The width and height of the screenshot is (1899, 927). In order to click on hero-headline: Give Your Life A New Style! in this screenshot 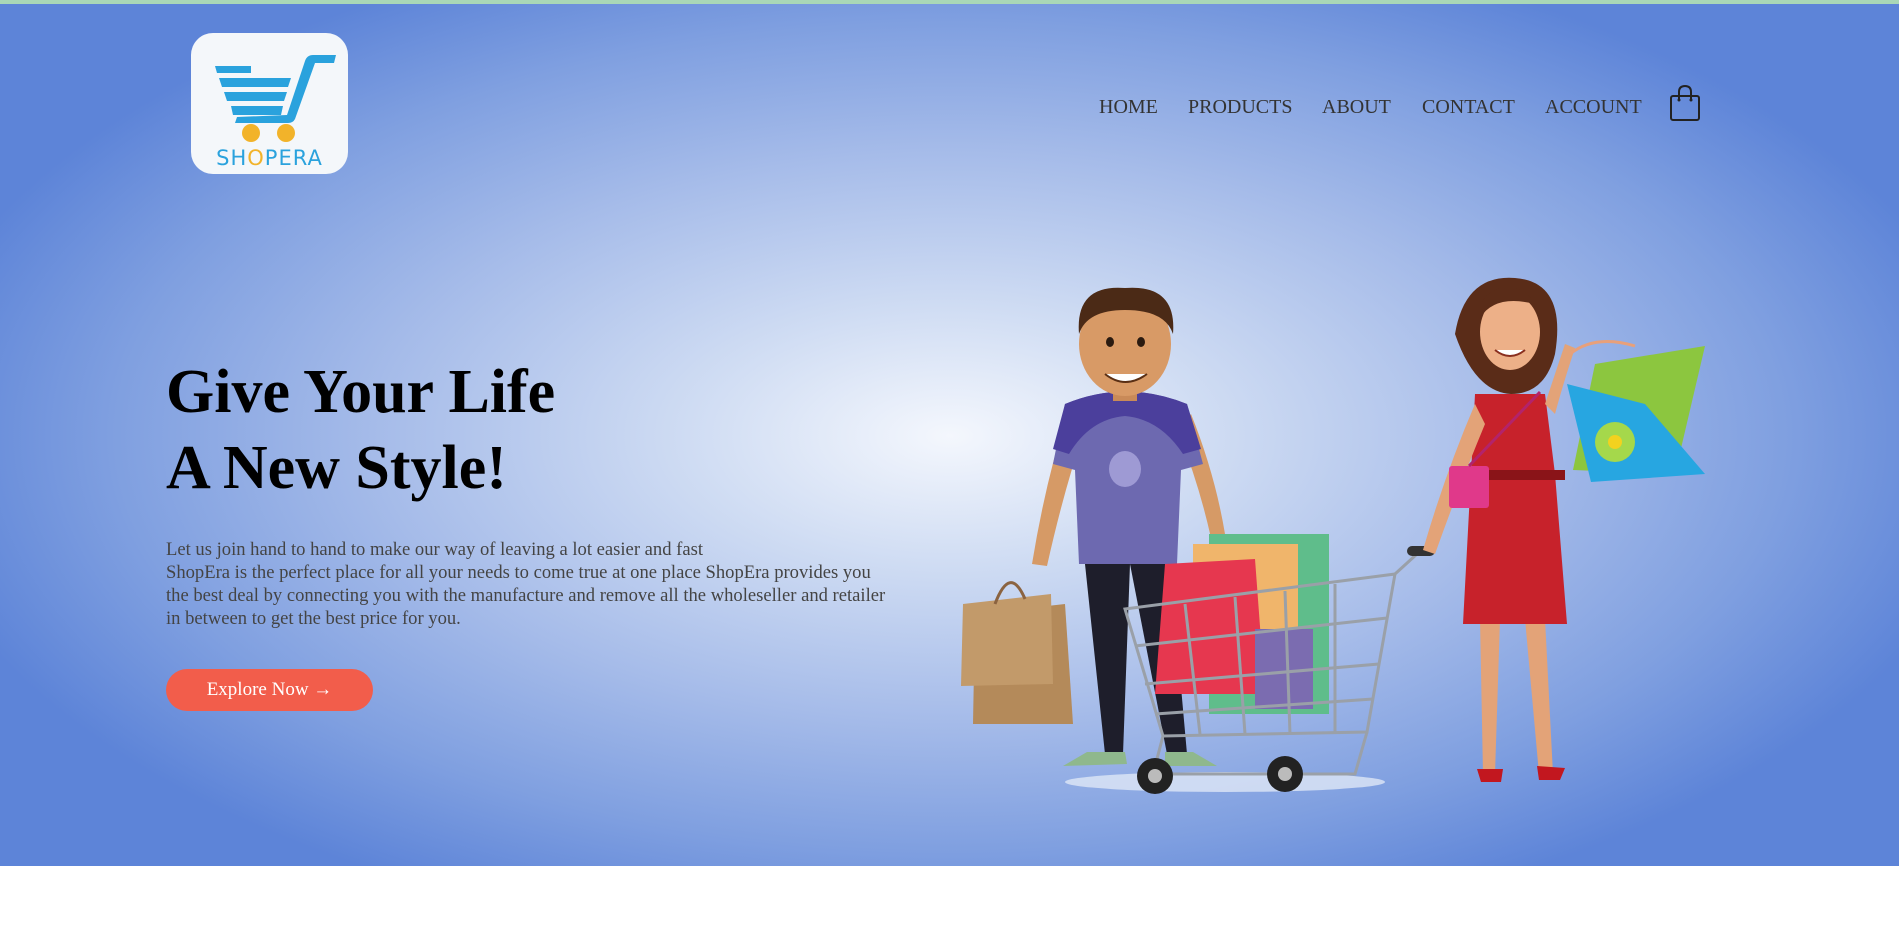, I will do `click(360, 430)`.